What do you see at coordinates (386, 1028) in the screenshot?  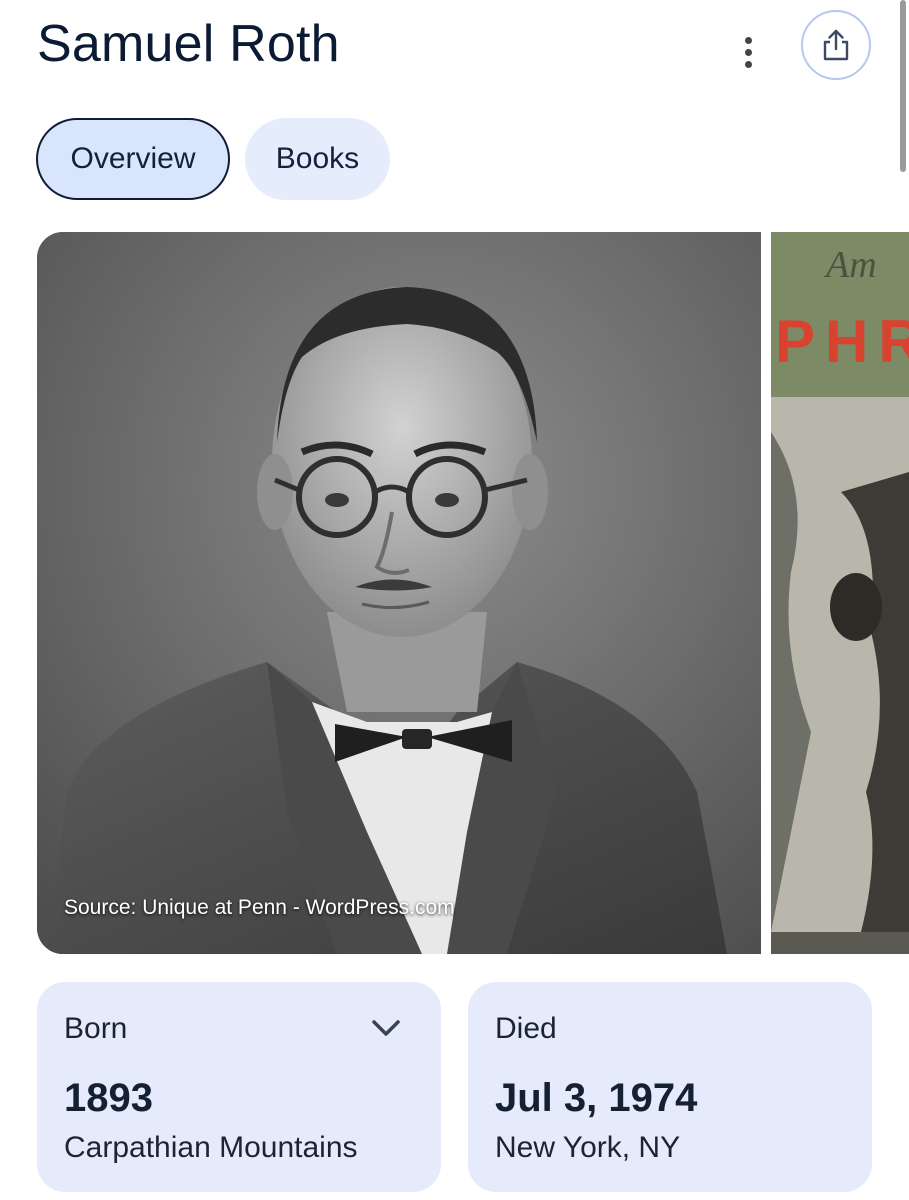 I see `chevron-down-icon` at bounding box center [386, 1028].